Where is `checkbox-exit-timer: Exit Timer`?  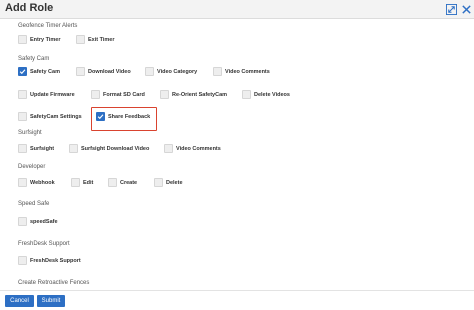 checkbox-exit-timer: Exit Timer is located at coordinates (95, 39).